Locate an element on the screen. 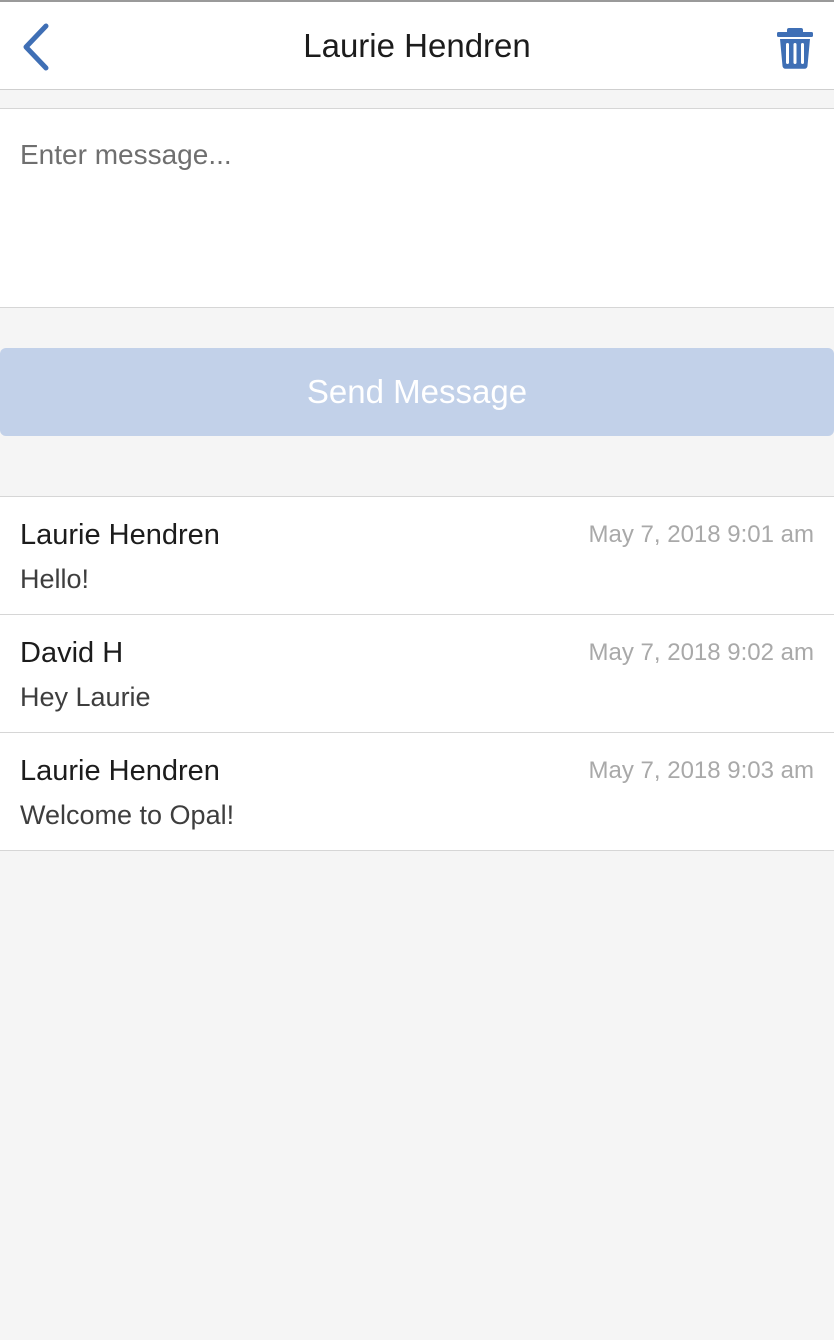 The image size is (834, 1340). message-text: Welcome to Opal! is located at coordinates (127, 815).